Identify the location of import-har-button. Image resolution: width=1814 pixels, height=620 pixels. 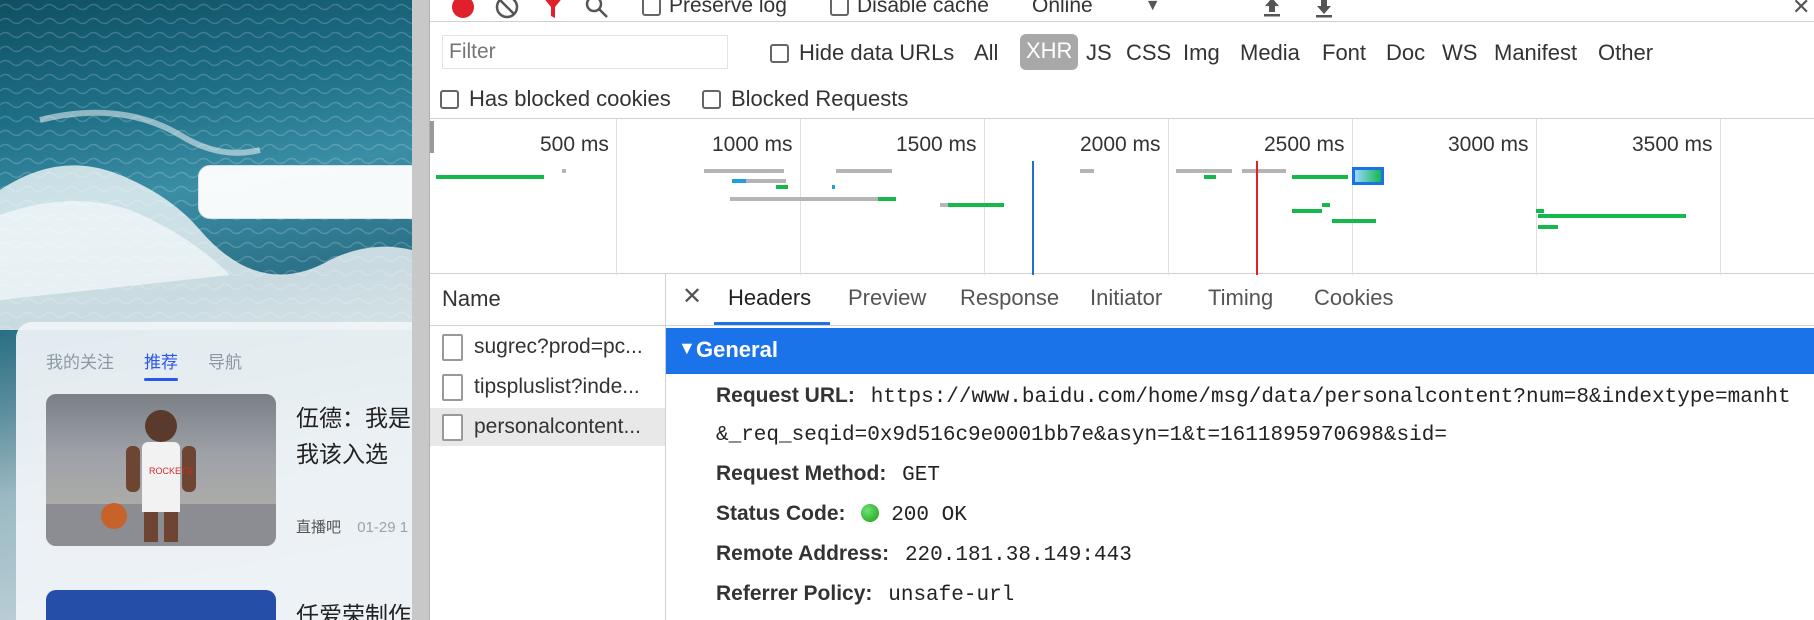
(1272, 9).